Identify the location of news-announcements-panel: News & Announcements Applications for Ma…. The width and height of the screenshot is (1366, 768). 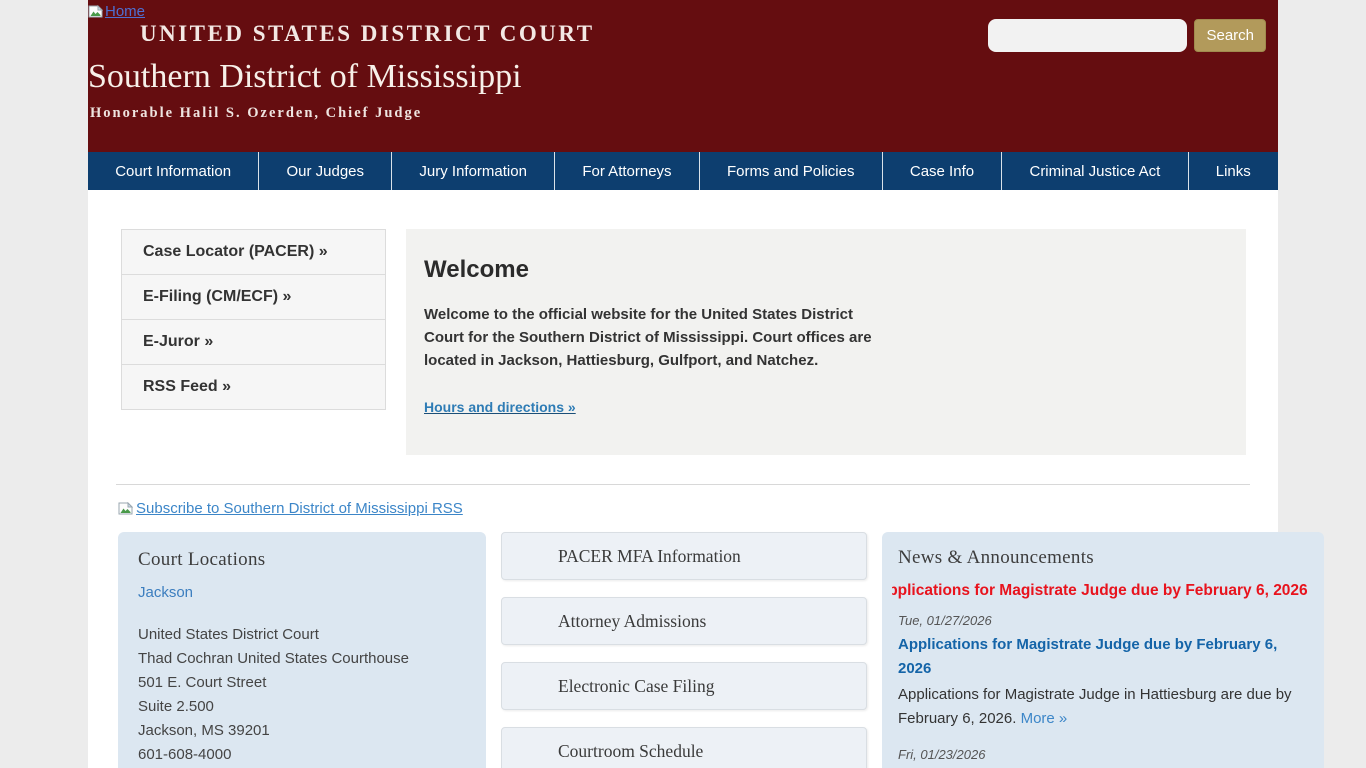
(1103, 650).